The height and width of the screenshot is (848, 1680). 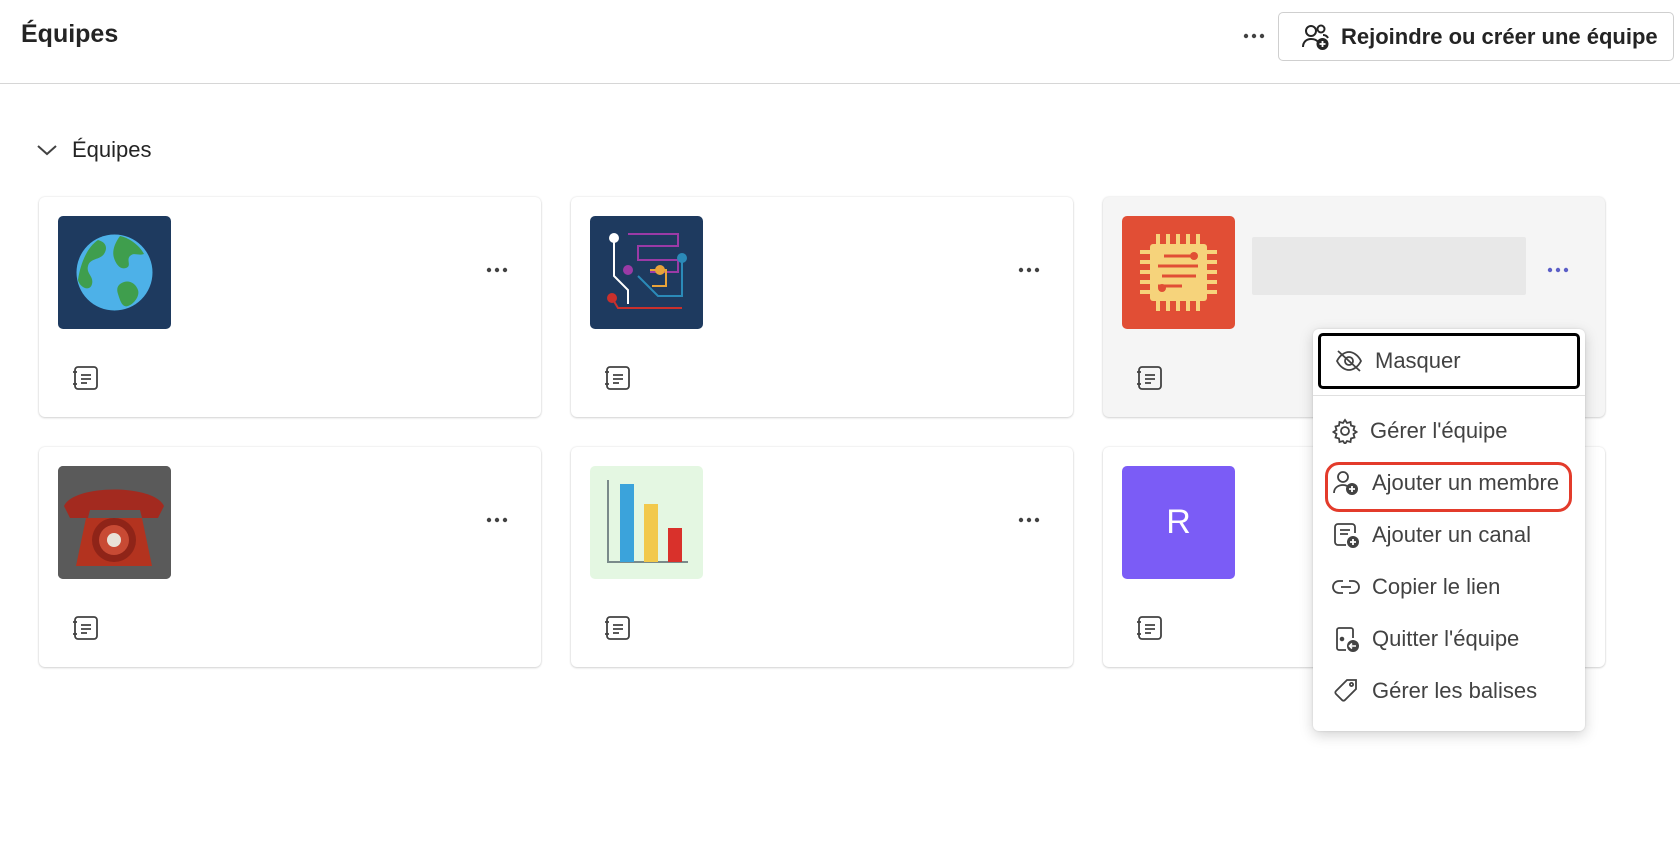 I want to click on team-avatar-telephone, so click(x=114, y=522).